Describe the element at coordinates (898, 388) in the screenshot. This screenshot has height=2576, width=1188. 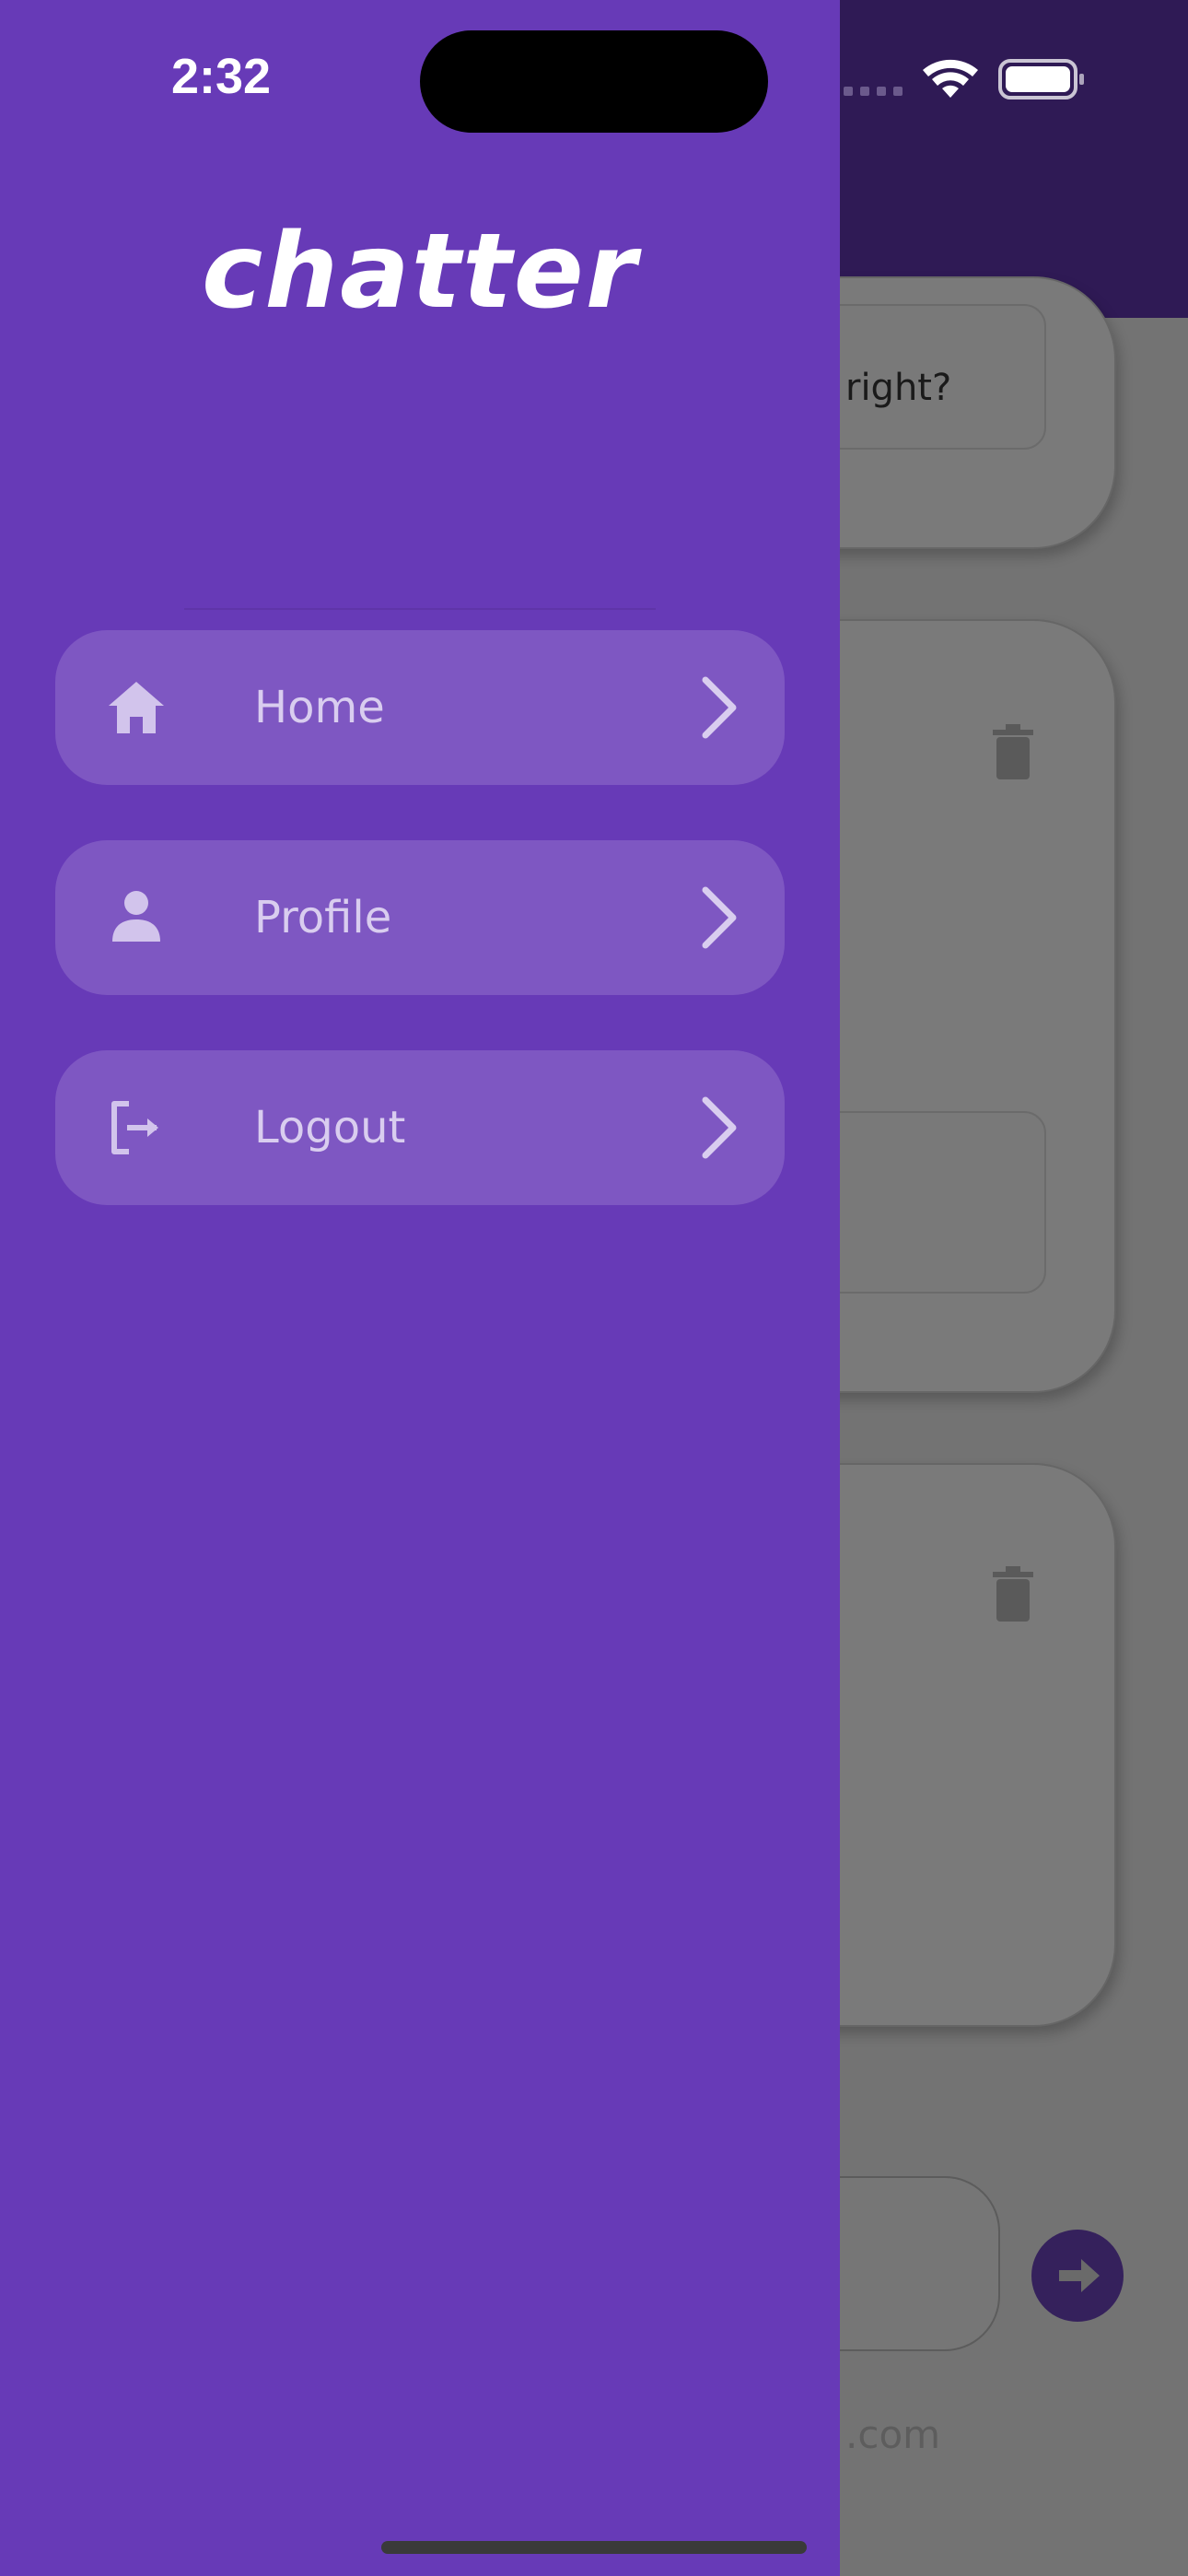
I see `post-text: right?` at that location.